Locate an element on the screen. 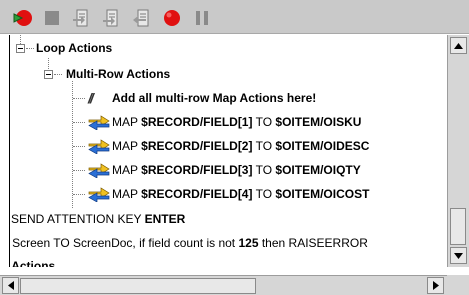 The image size is (469, 295). send-key-prefix: SEND ATTENTION KEY is located at coordinates (76, 219).